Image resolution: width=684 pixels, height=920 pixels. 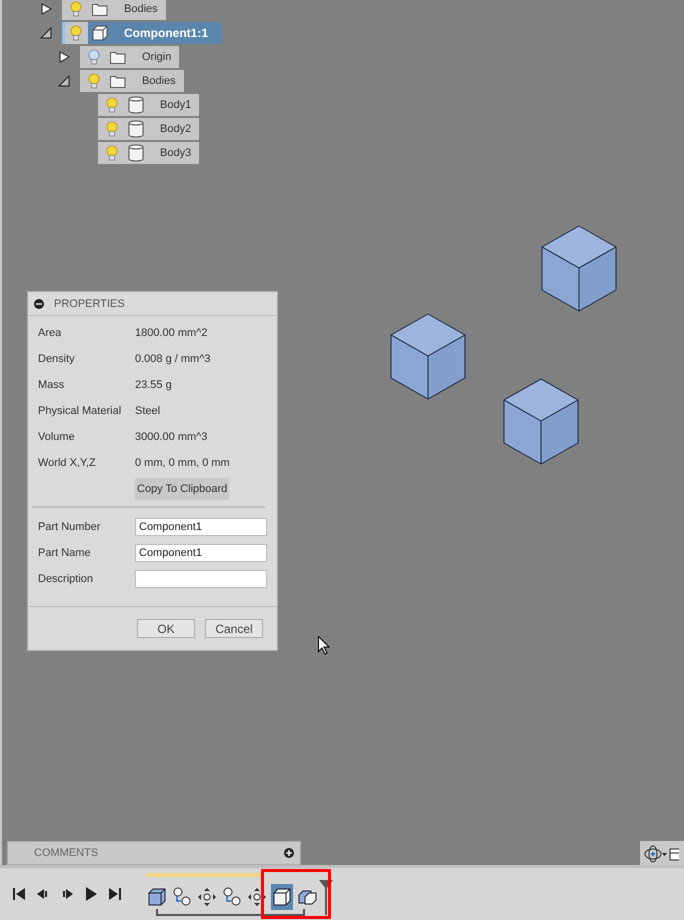 What do you see at coordinates (147, 411) in the screenshot?
I see `property-value: Steel` at bounding box center [147, 411].